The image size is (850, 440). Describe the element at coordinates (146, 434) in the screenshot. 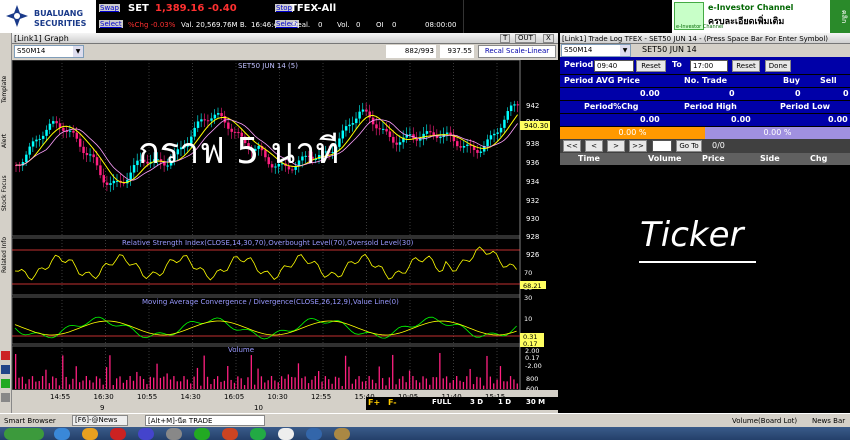

I see `app-icon-blue` at that location.